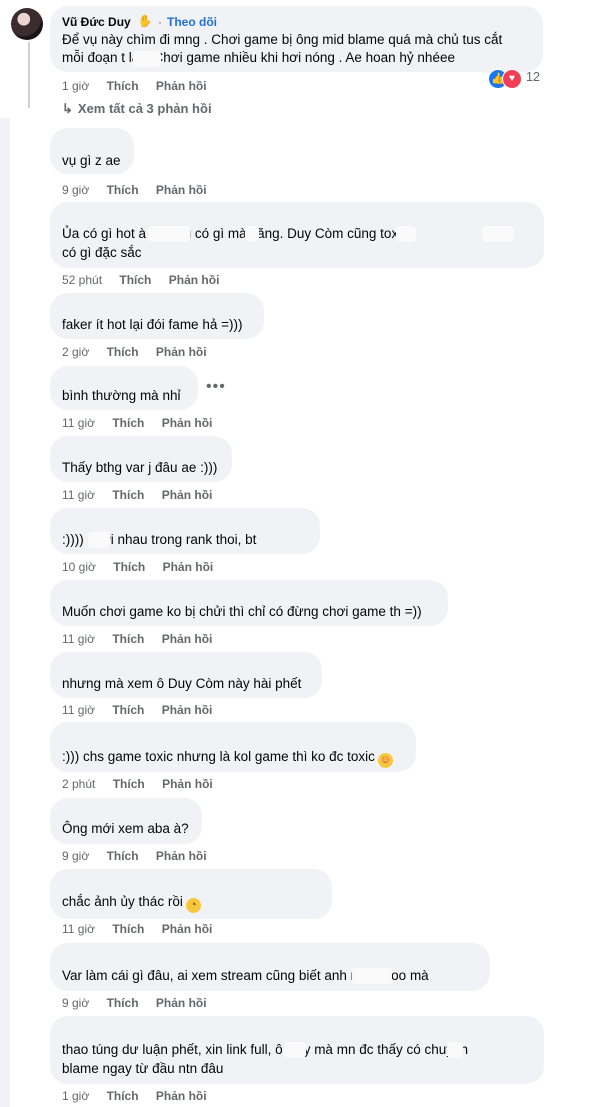 The height and width of the screenshot is (1107, 589). What do you see at coordinates (143, 1068) in the screenshot?
I see `comment-text-line: blame ngay từ đầu ntn đâu` at bounding box center [143, 1068].